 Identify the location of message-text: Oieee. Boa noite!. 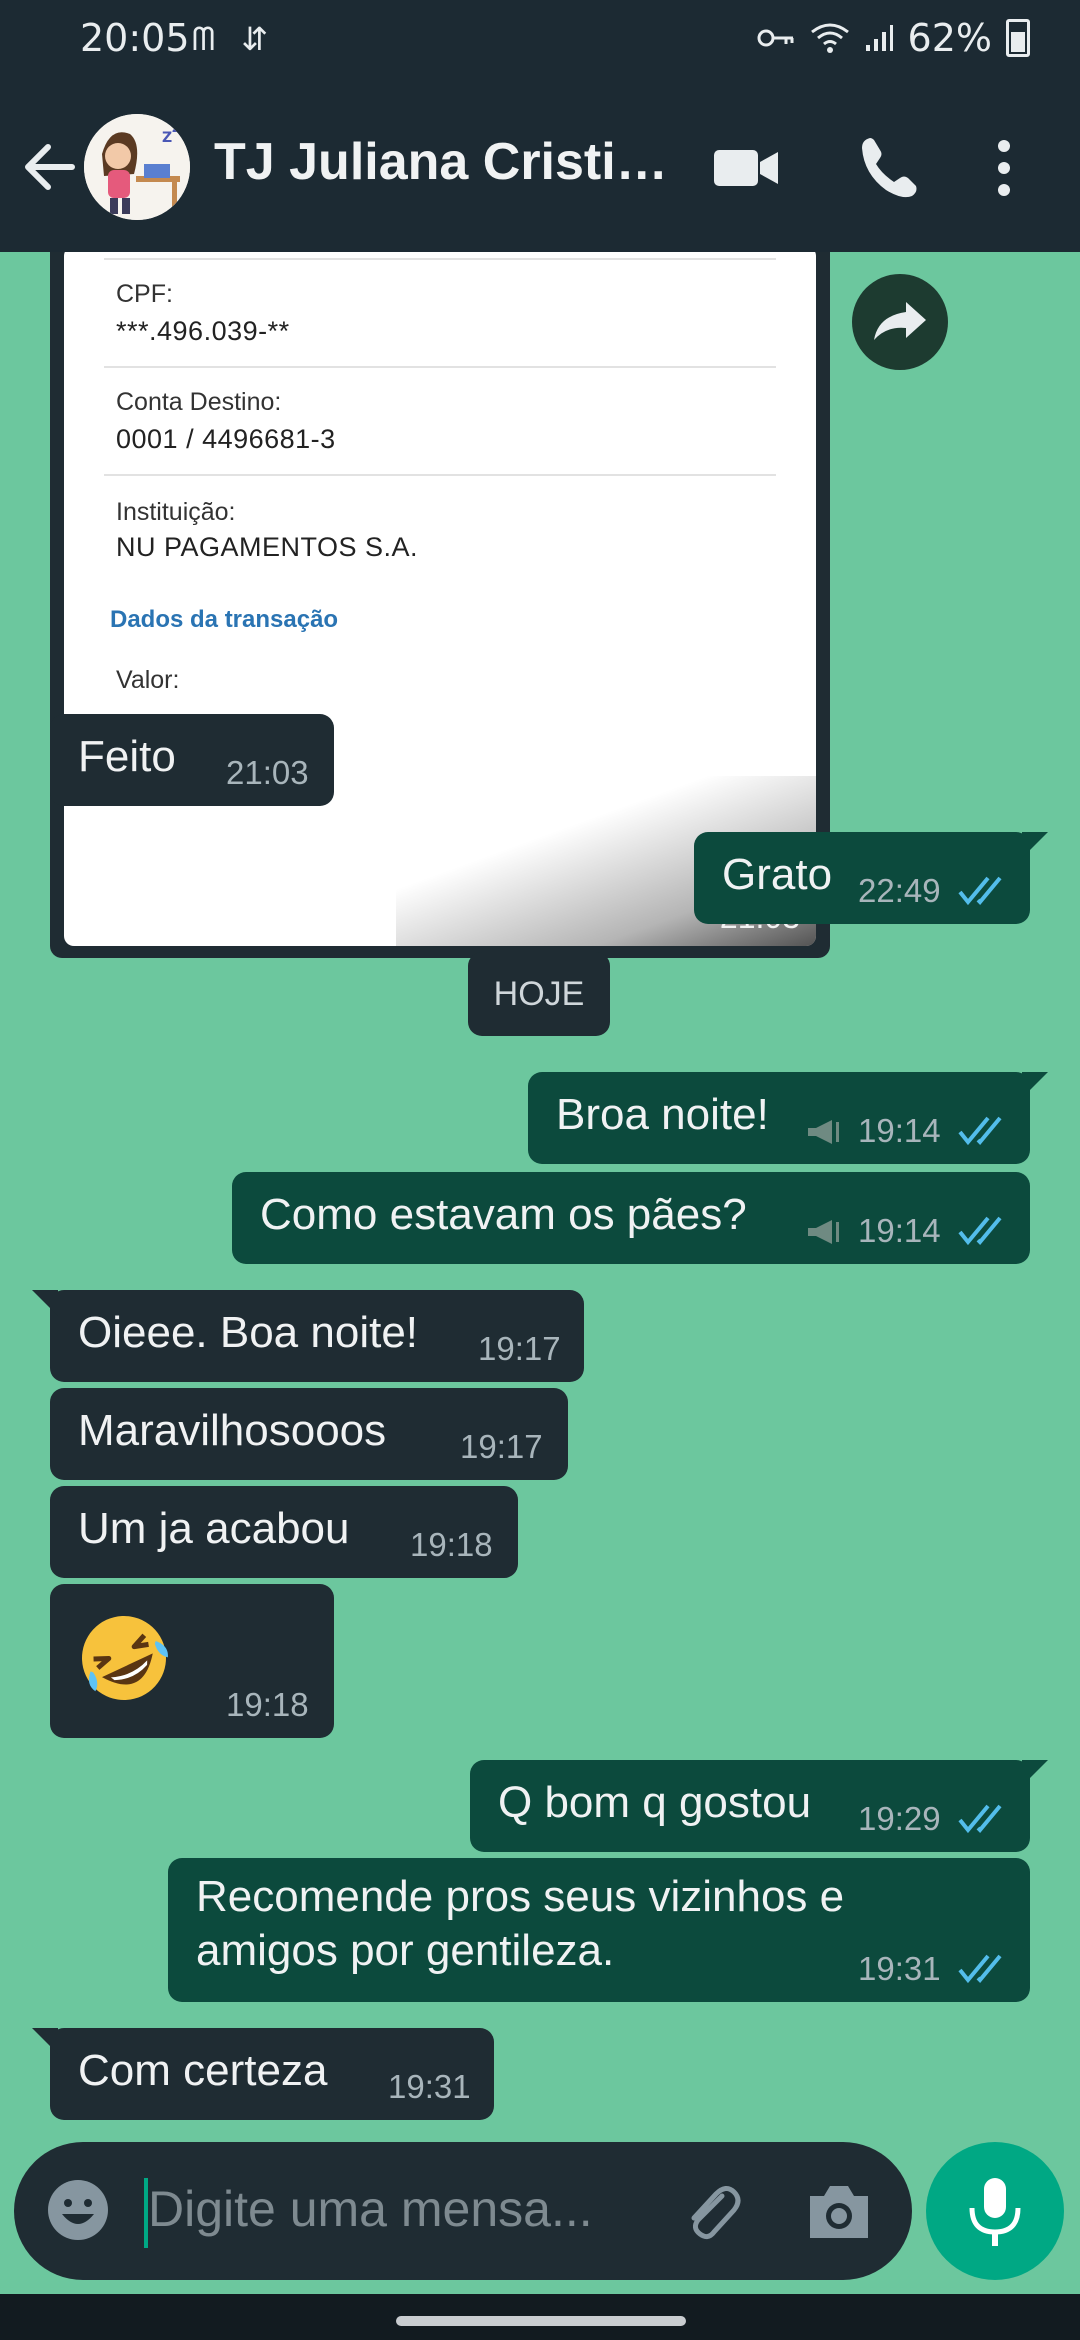
(248, 1332).